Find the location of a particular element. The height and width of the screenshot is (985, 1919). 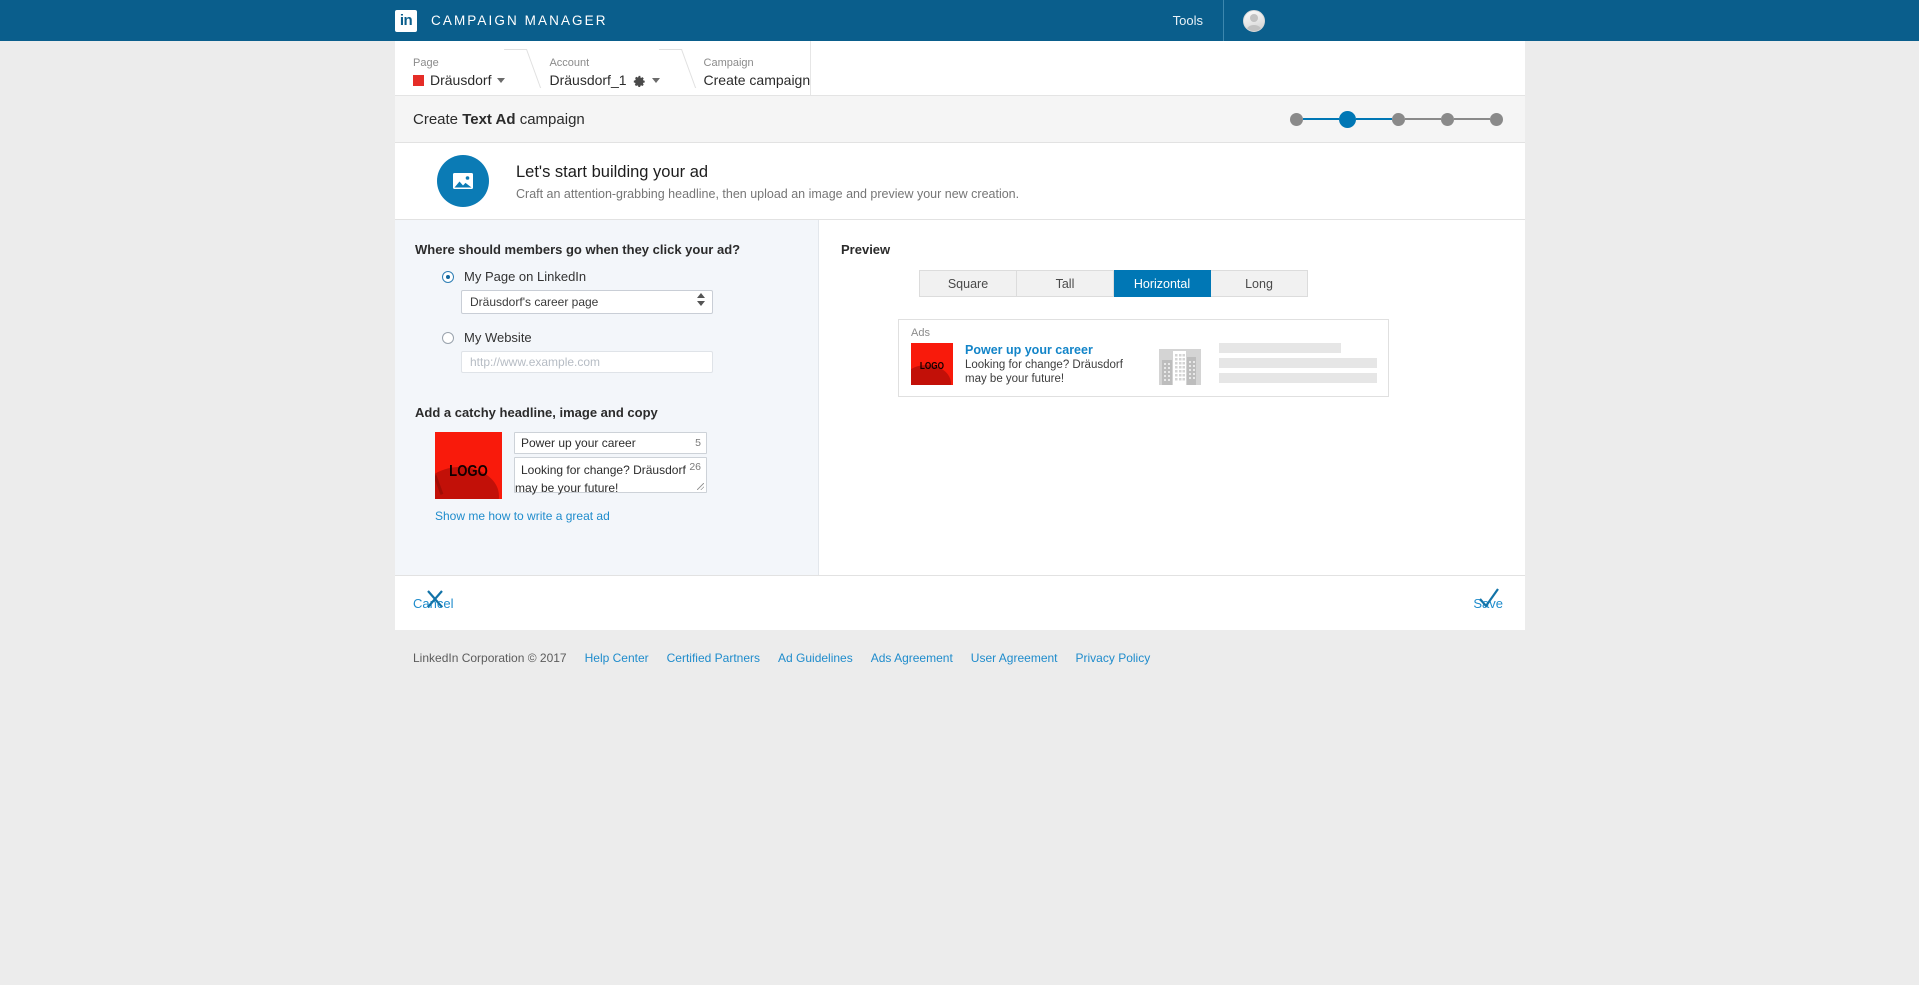

preview-format-tabs: Square Tall Horizontal Long is located at coordinates (1113, 283).